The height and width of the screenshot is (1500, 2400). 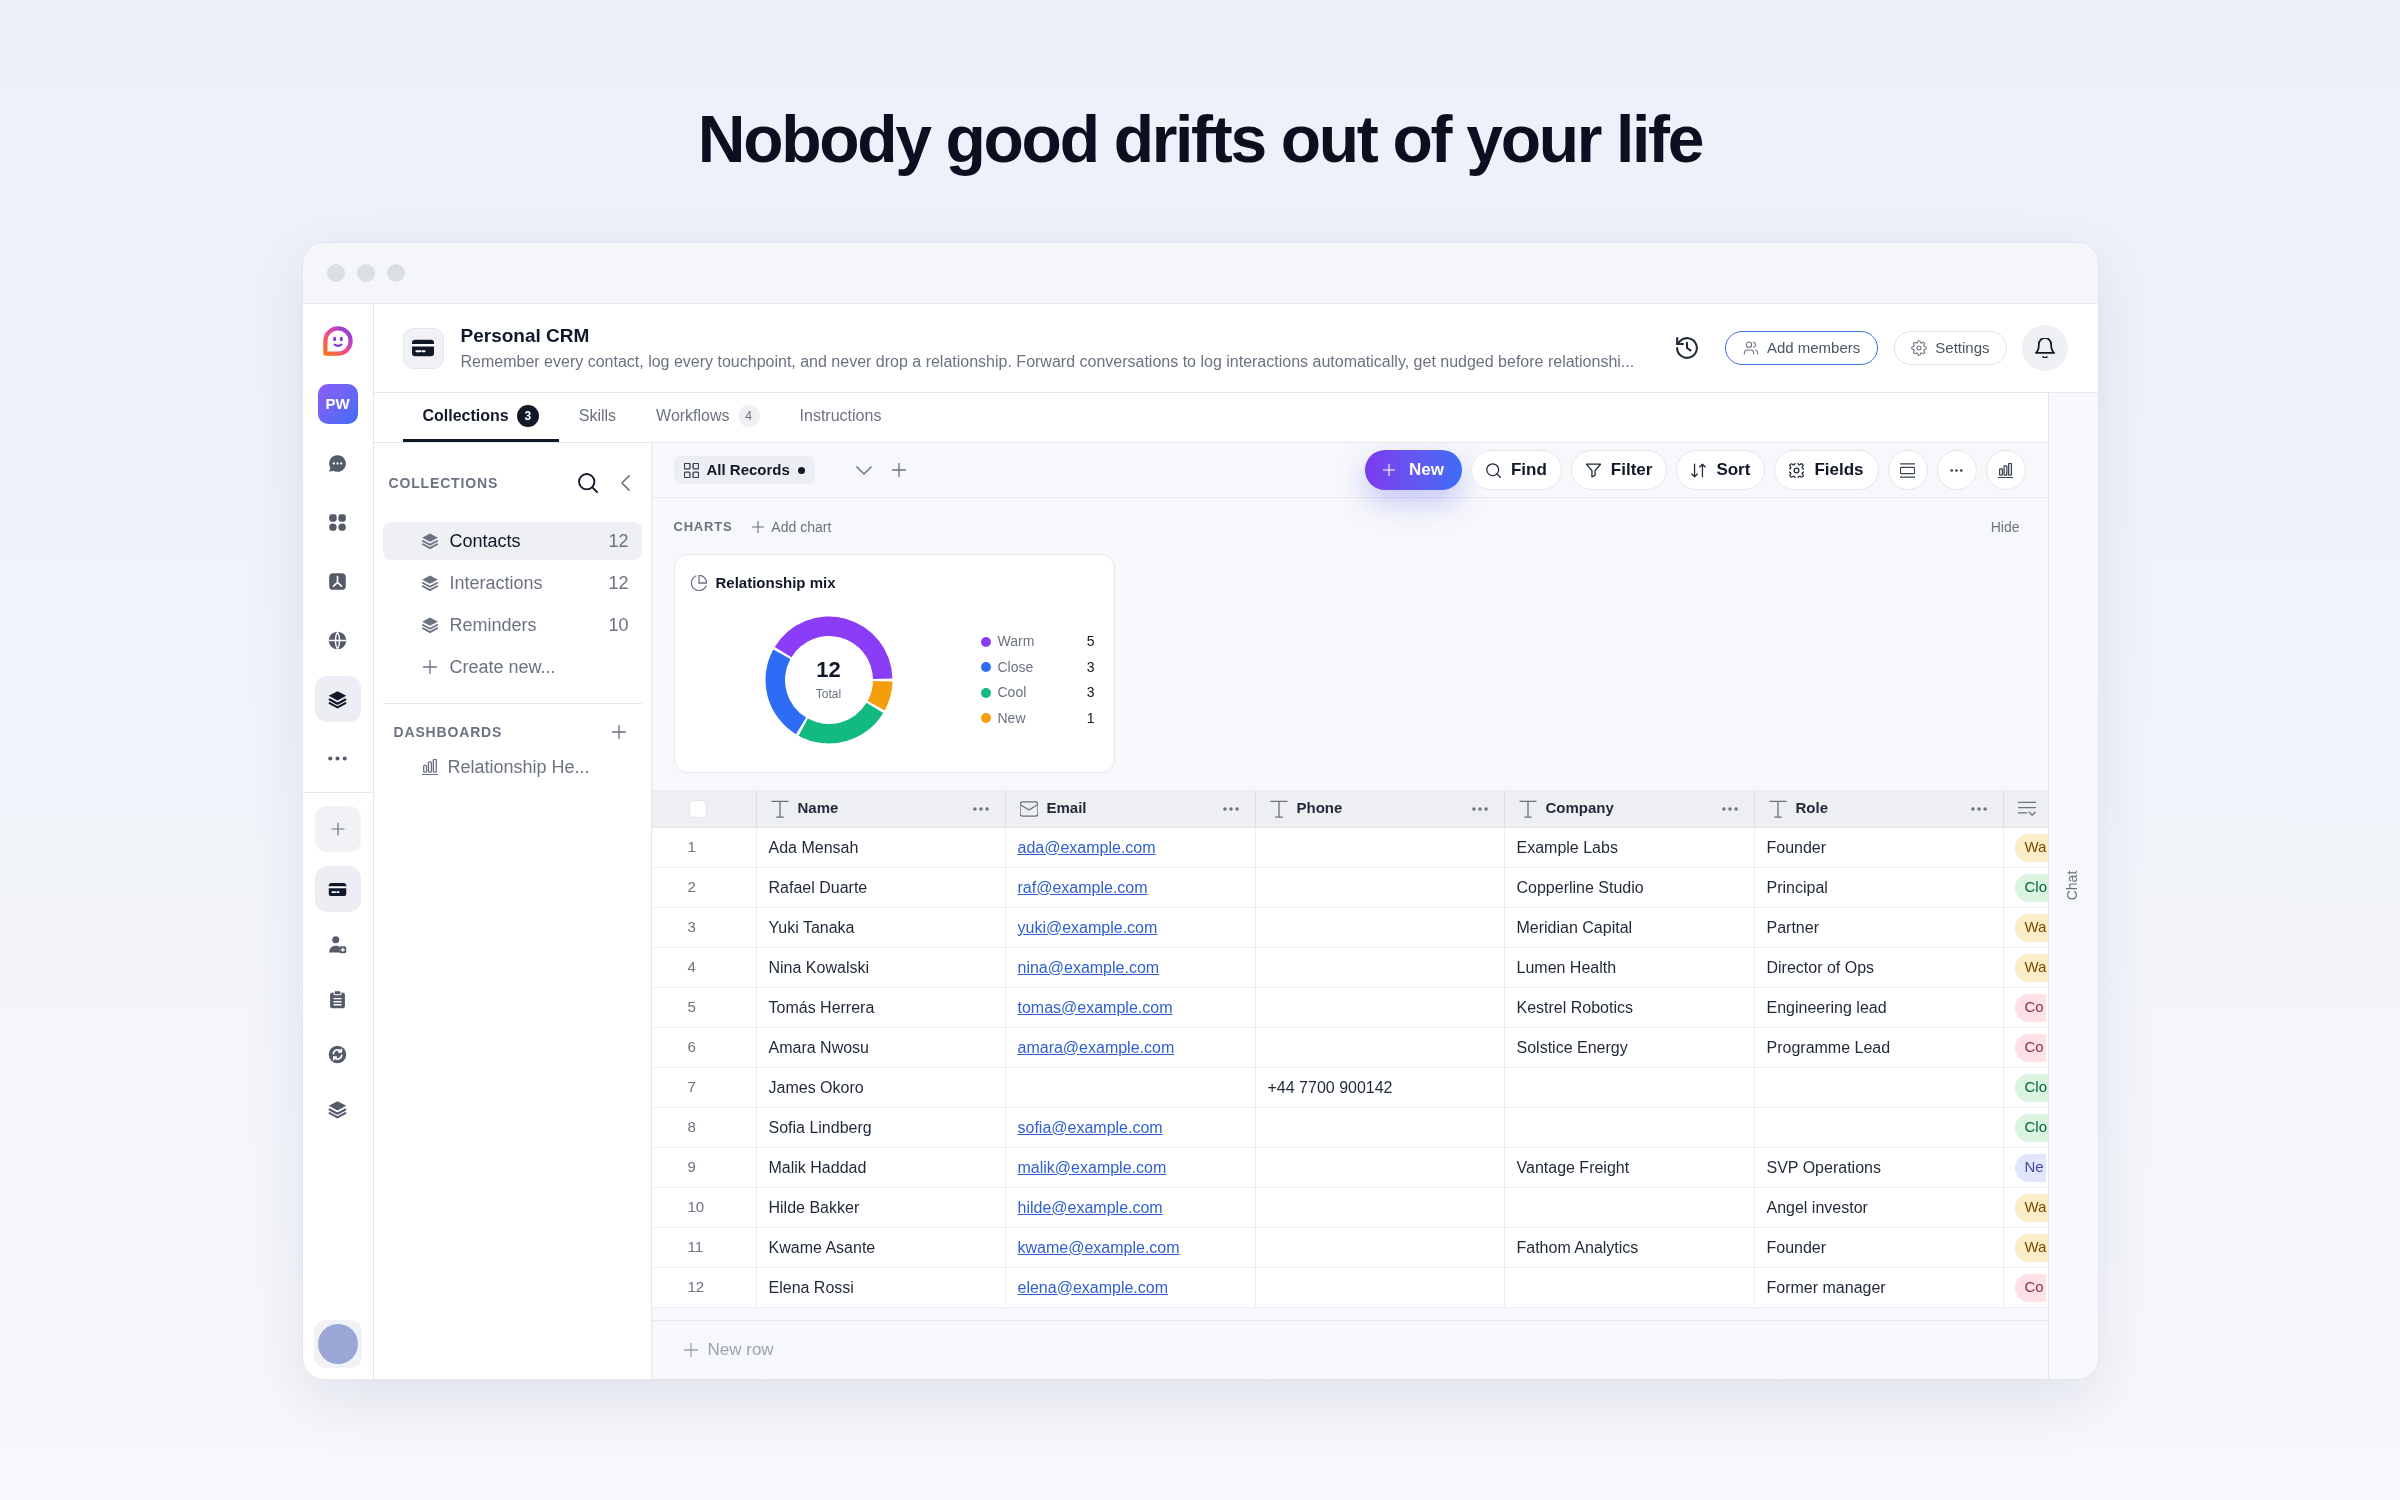 I want to click on contact-name: Rafael Duarte, so click(x=818, y=887).